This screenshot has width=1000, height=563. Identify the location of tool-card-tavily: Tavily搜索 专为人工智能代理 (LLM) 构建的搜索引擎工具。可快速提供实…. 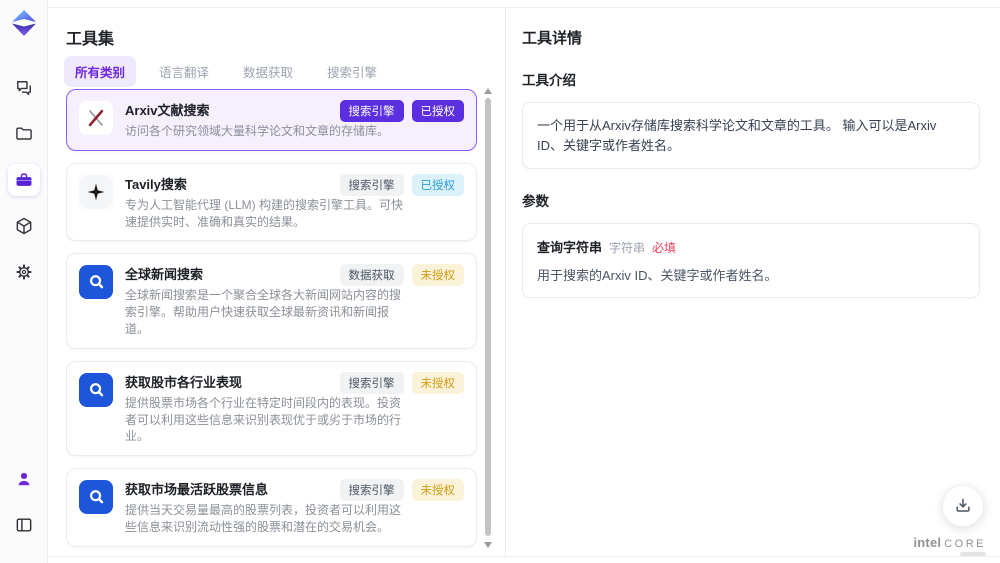
(271, 202).